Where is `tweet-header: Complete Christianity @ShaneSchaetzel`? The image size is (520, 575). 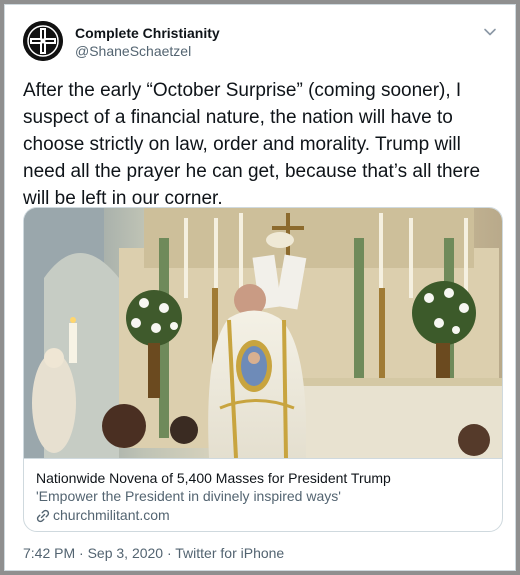
tweet-header: Complete Christianity @ShaneSchaetzel is located at coordinates (263, 43).